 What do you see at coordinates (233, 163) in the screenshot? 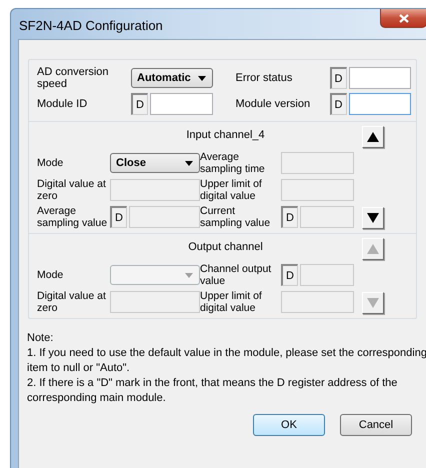
I see `field-label: Average sampling time` at bounding box center [233, 163].